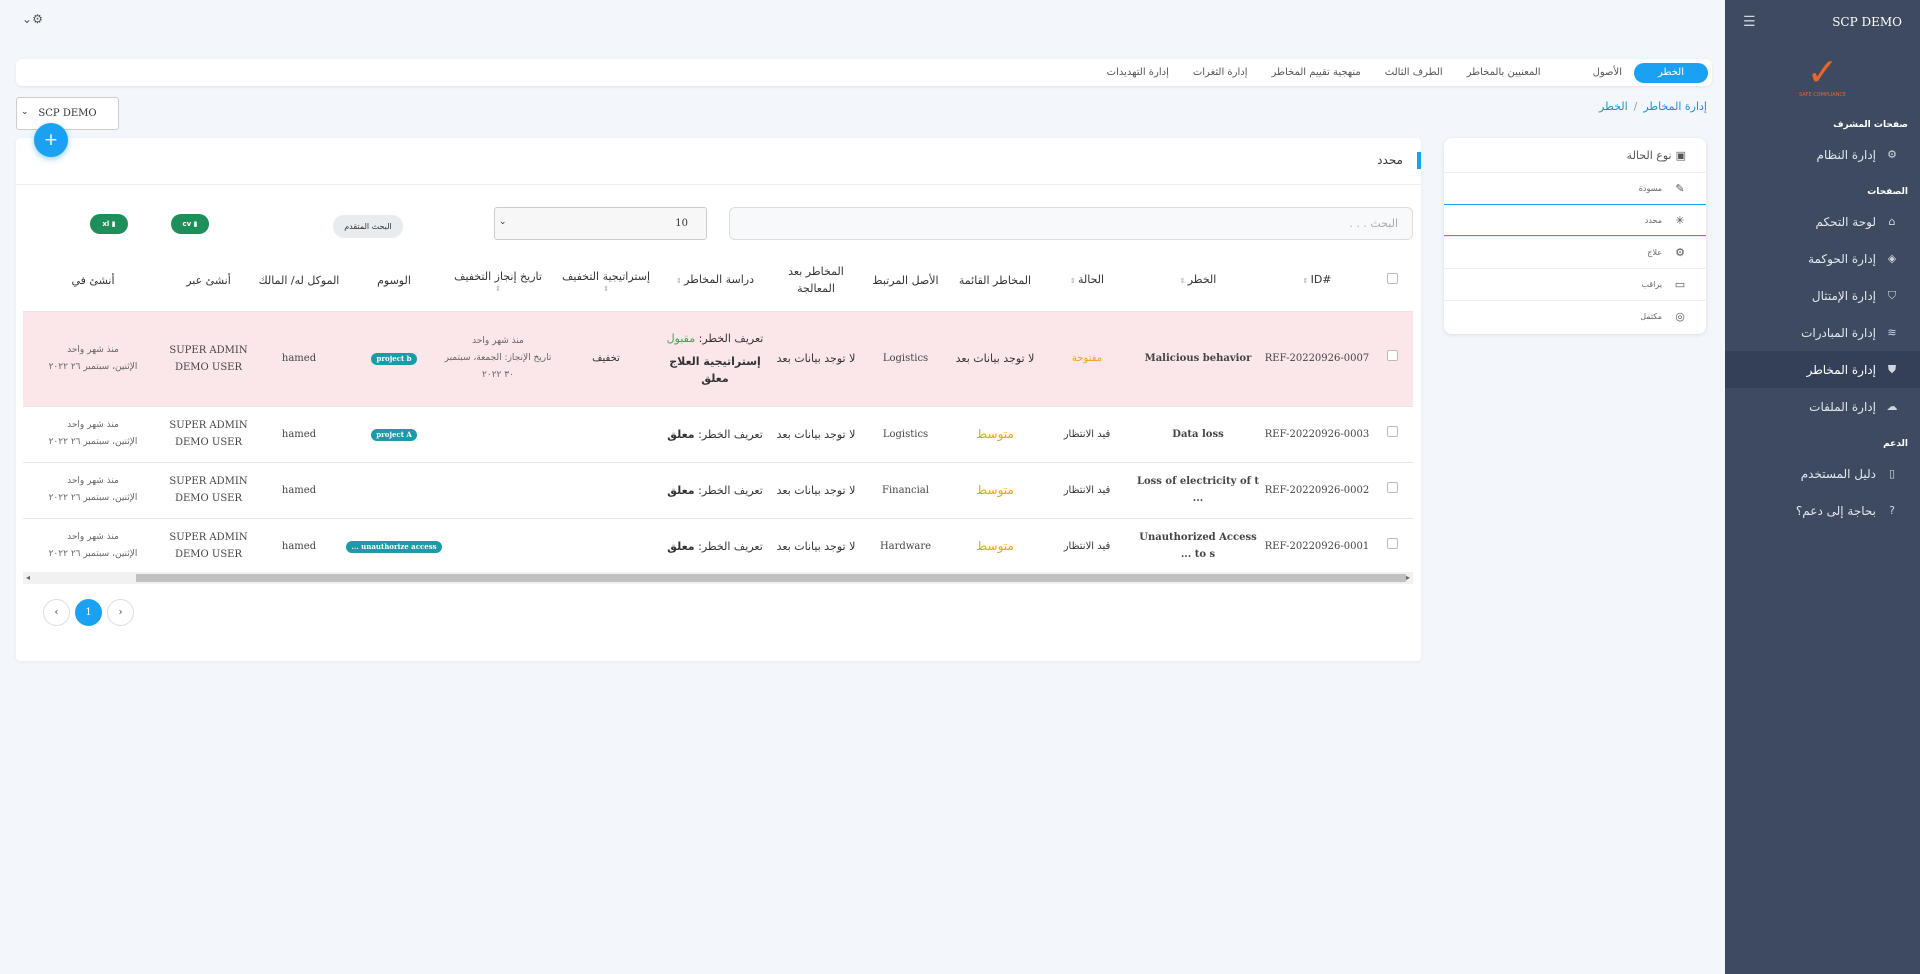  I want to click on status-filter-draft: ✎ مسودة, so click(1575, 188).